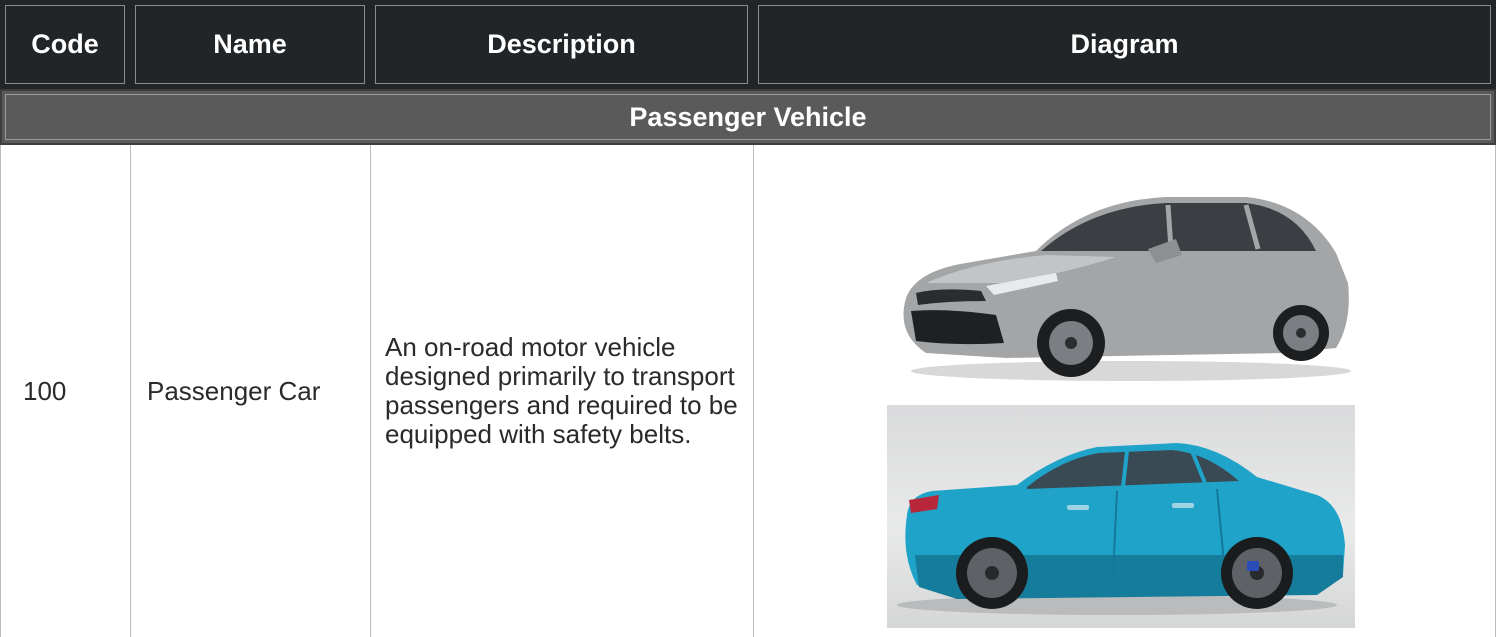 The width and height of the screenshot is (1496, 637). What do you see at coordinates (250, 391) in the screenshot?
I see `cell-name: Passenger Car` at bounding box center [250, 391].